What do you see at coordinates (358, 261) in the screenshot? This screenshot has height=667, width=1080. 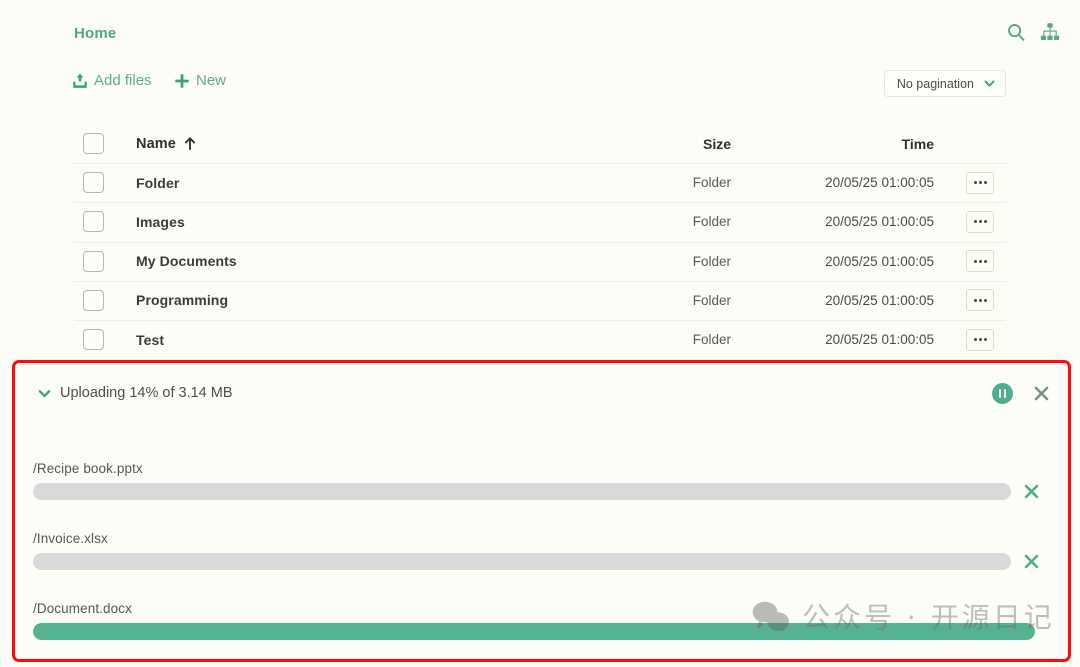 I see `row-name: My Documents` at bounding box center [358, 261].